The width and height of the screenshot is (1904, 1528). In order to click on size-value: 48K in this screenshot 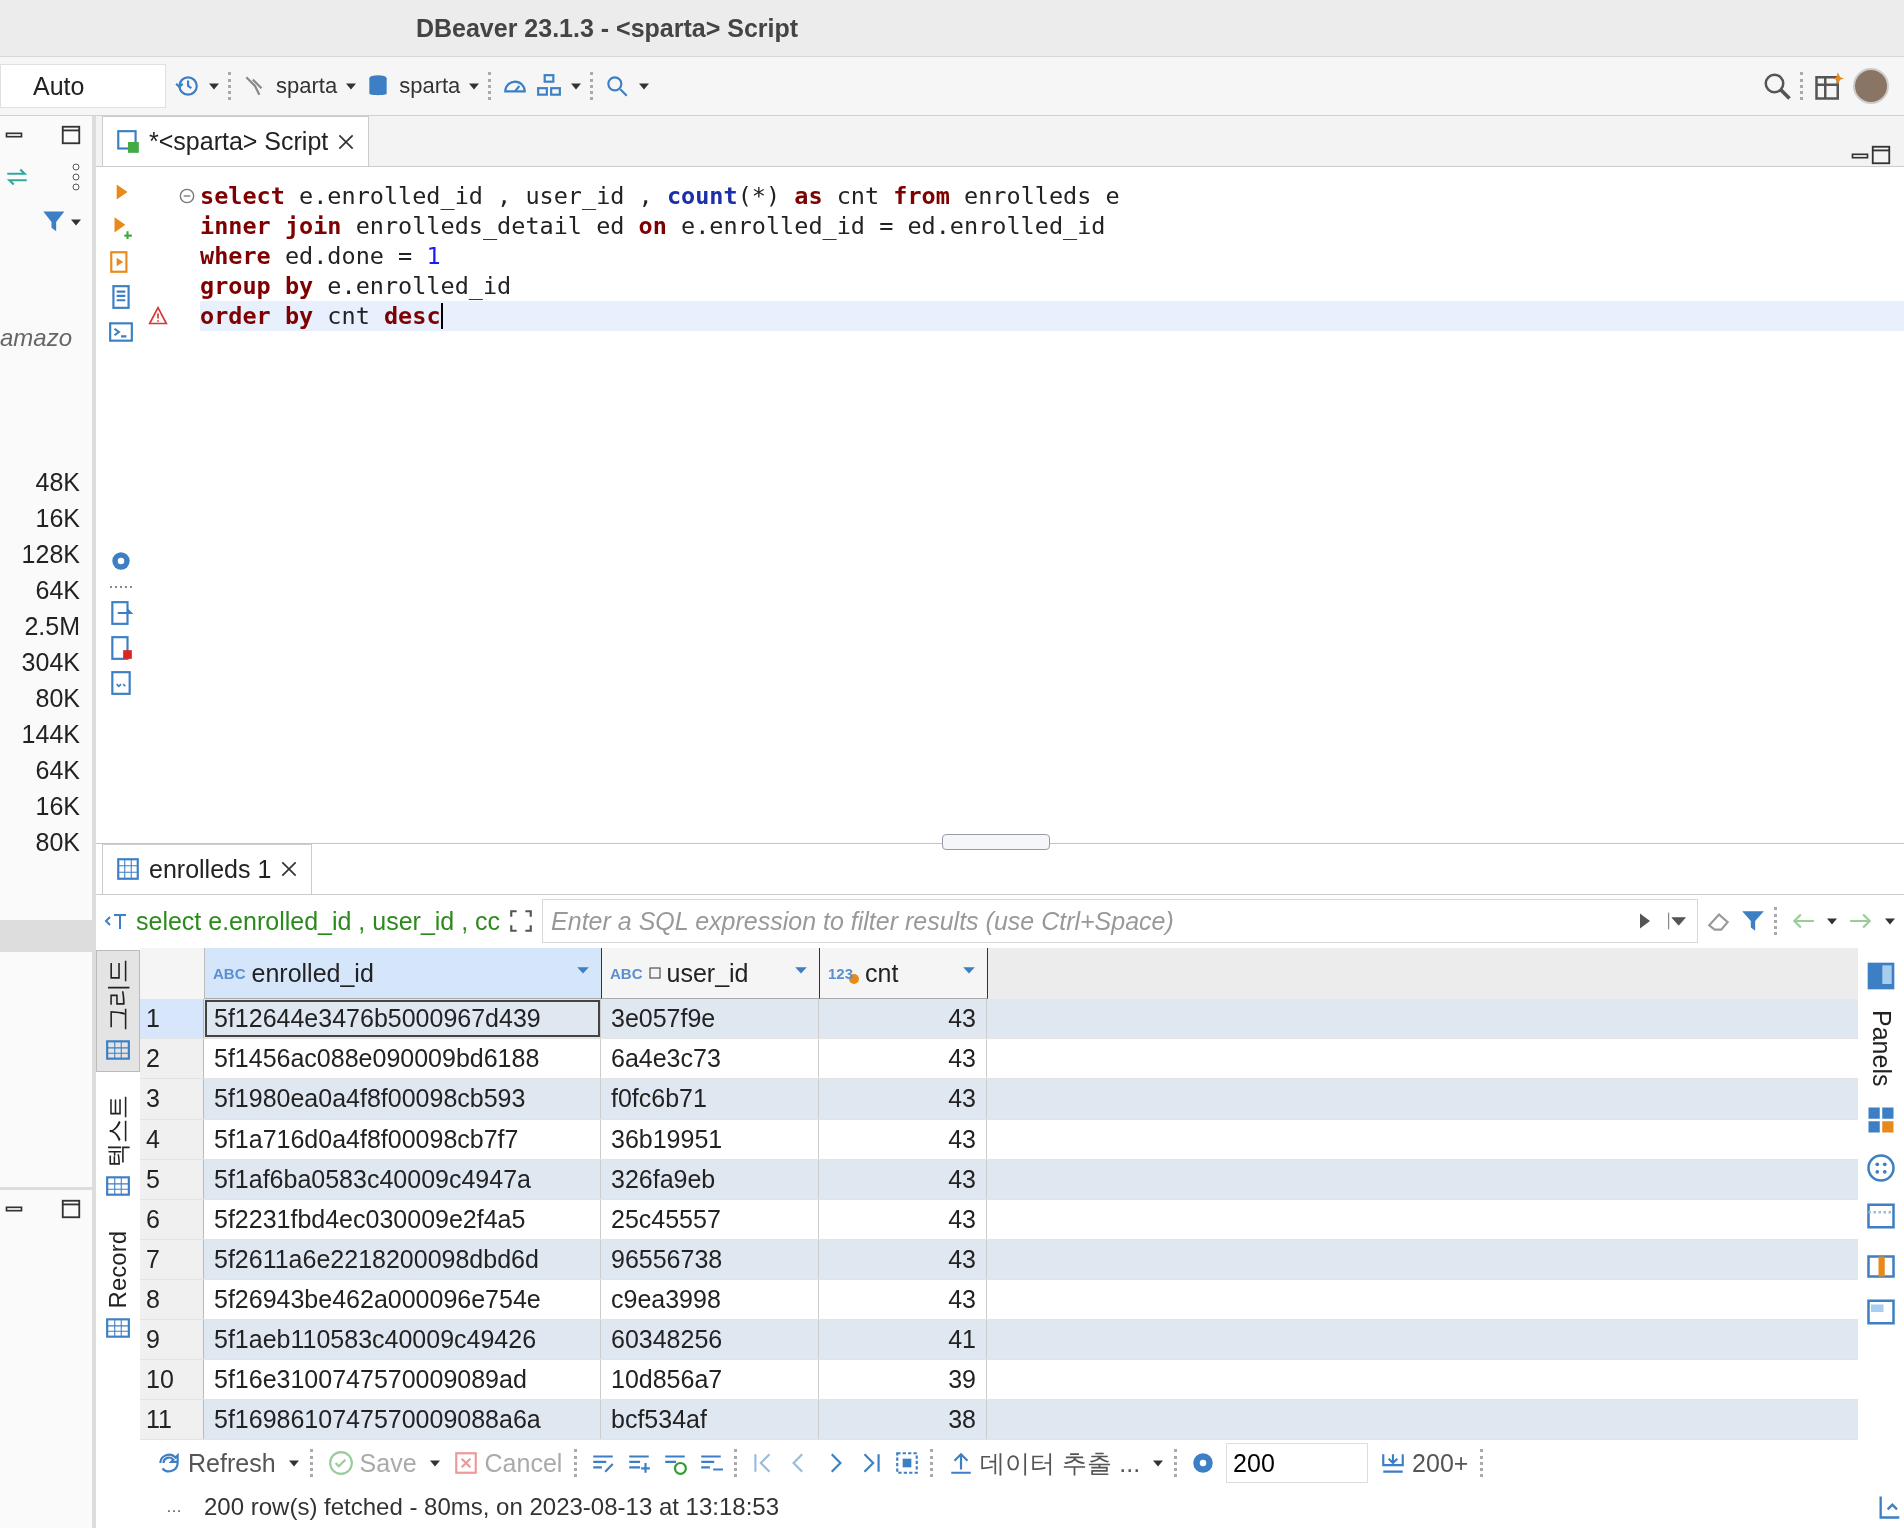, I will do `click(57, 482)`.